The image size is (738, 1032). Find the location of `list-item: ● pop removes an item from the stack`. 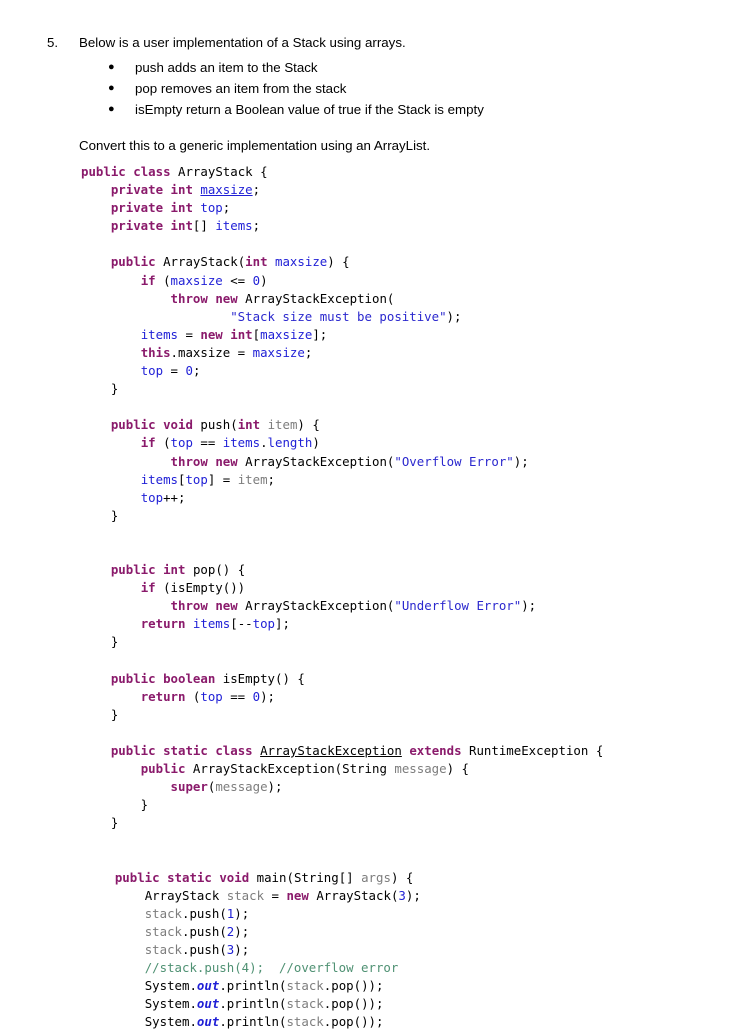

list-item: ● pop removes an item from the stack is located at coordinates (369, 88).